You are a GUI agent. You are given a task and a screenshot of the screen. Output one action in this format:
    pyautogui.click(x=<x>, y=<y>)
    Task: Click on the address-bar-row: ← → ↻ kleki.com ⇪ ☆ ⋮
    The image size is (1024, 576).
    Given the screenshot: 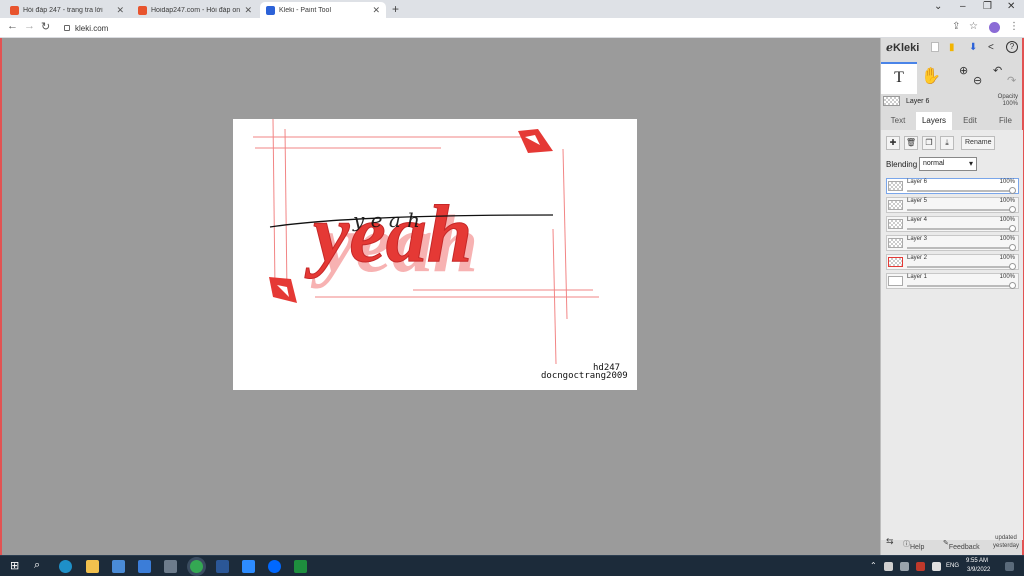 What is the action you would take?
    pyautogui.click(x=512, y=28)
    